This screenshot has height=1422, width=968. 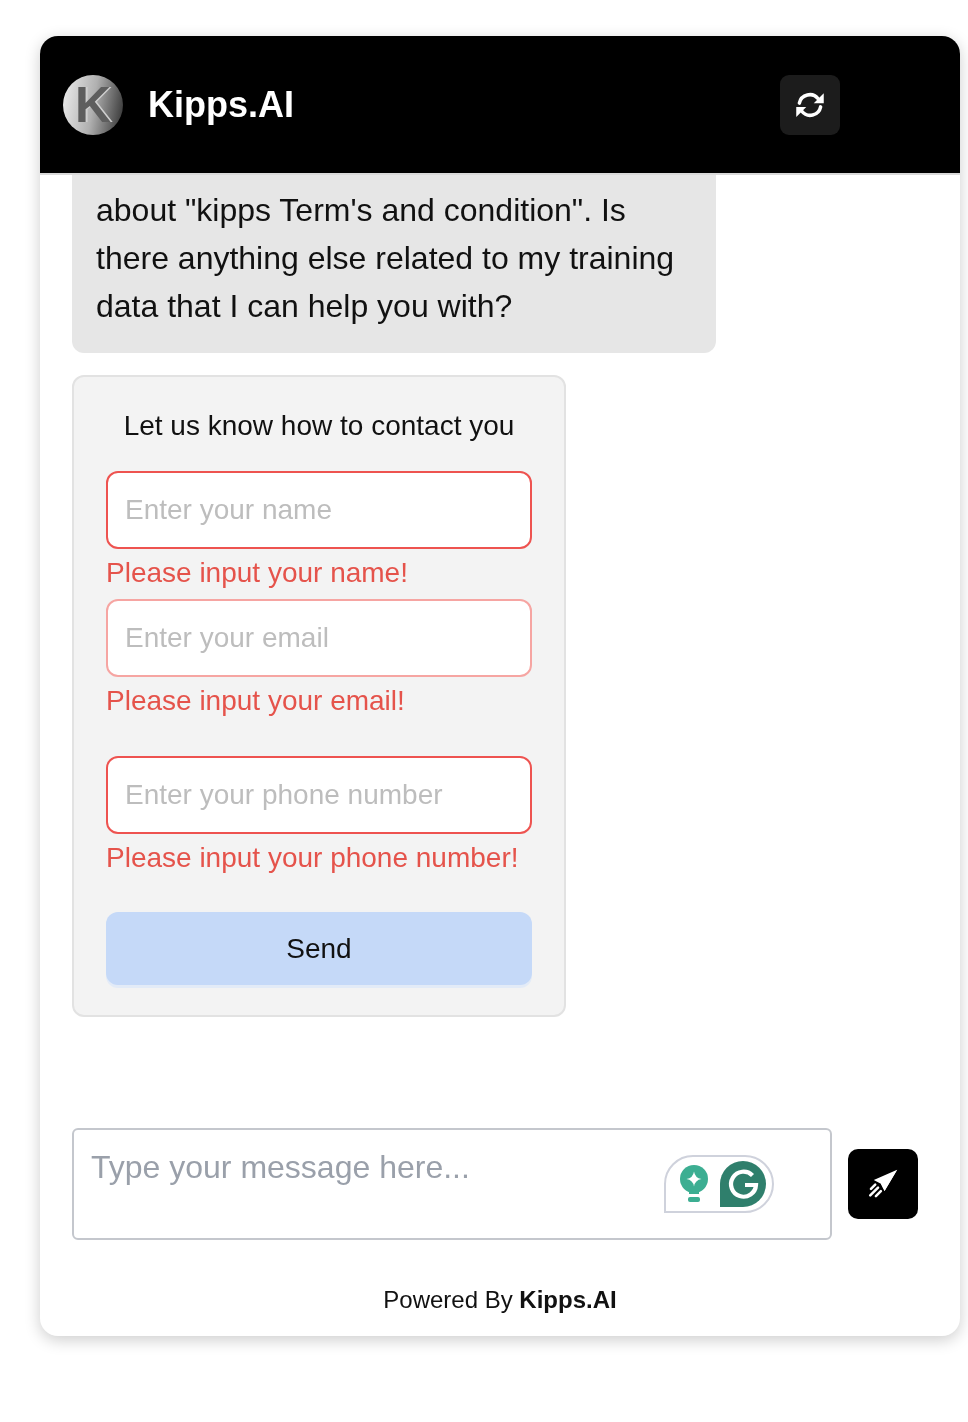 What do you see at coordinates (313, 858) in the screenshot?
I see `error-message: Please input your phone number!` at bounding box center [313, 858].